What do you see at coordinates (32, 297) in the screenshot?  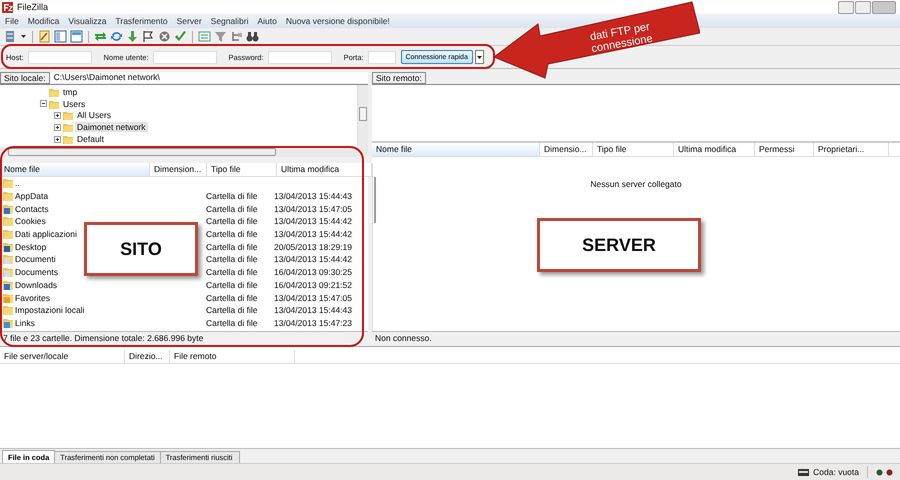 I see `file-name: Favorites` at bounding box center [32, 297].